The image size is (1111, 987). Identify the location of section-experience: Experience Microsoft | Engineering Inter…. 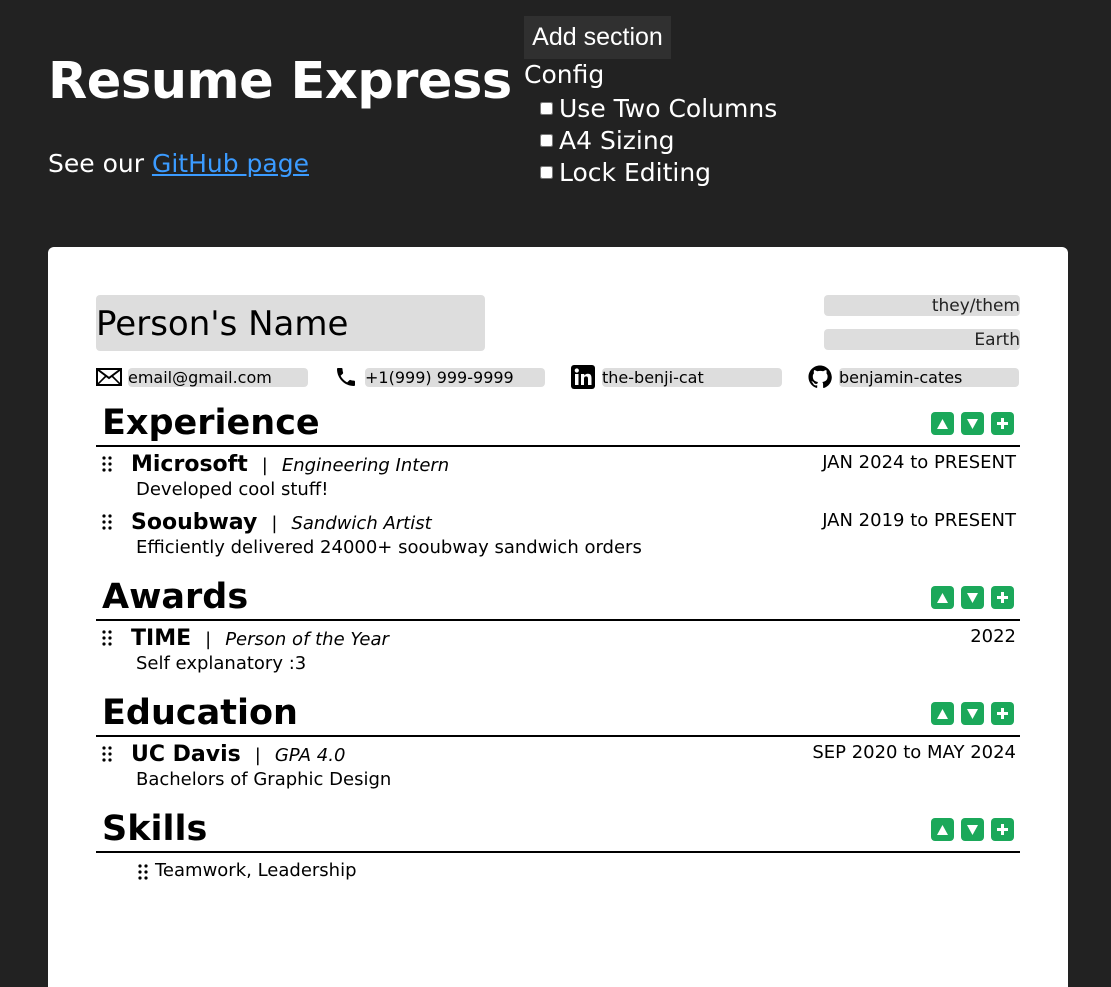
(558, 480).